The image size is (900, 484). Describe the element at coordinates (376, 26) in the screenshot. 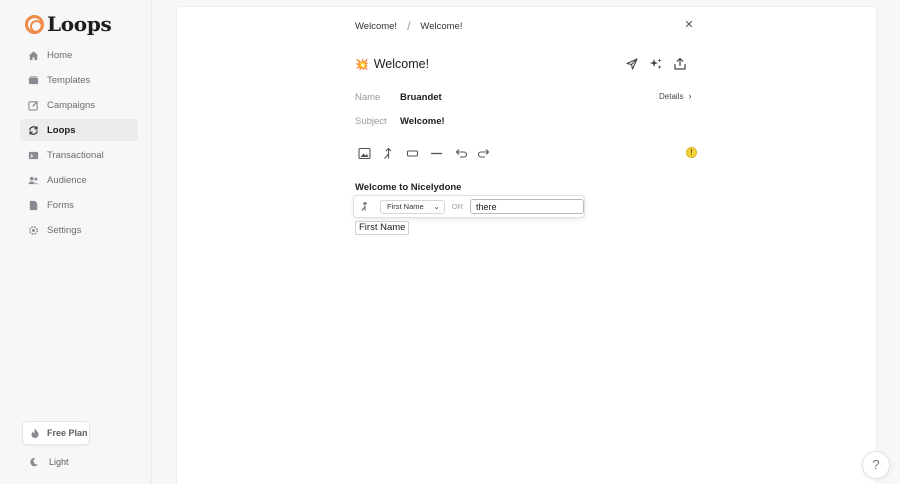

I see `breadcrumb-parent: Welcome!` at that location.